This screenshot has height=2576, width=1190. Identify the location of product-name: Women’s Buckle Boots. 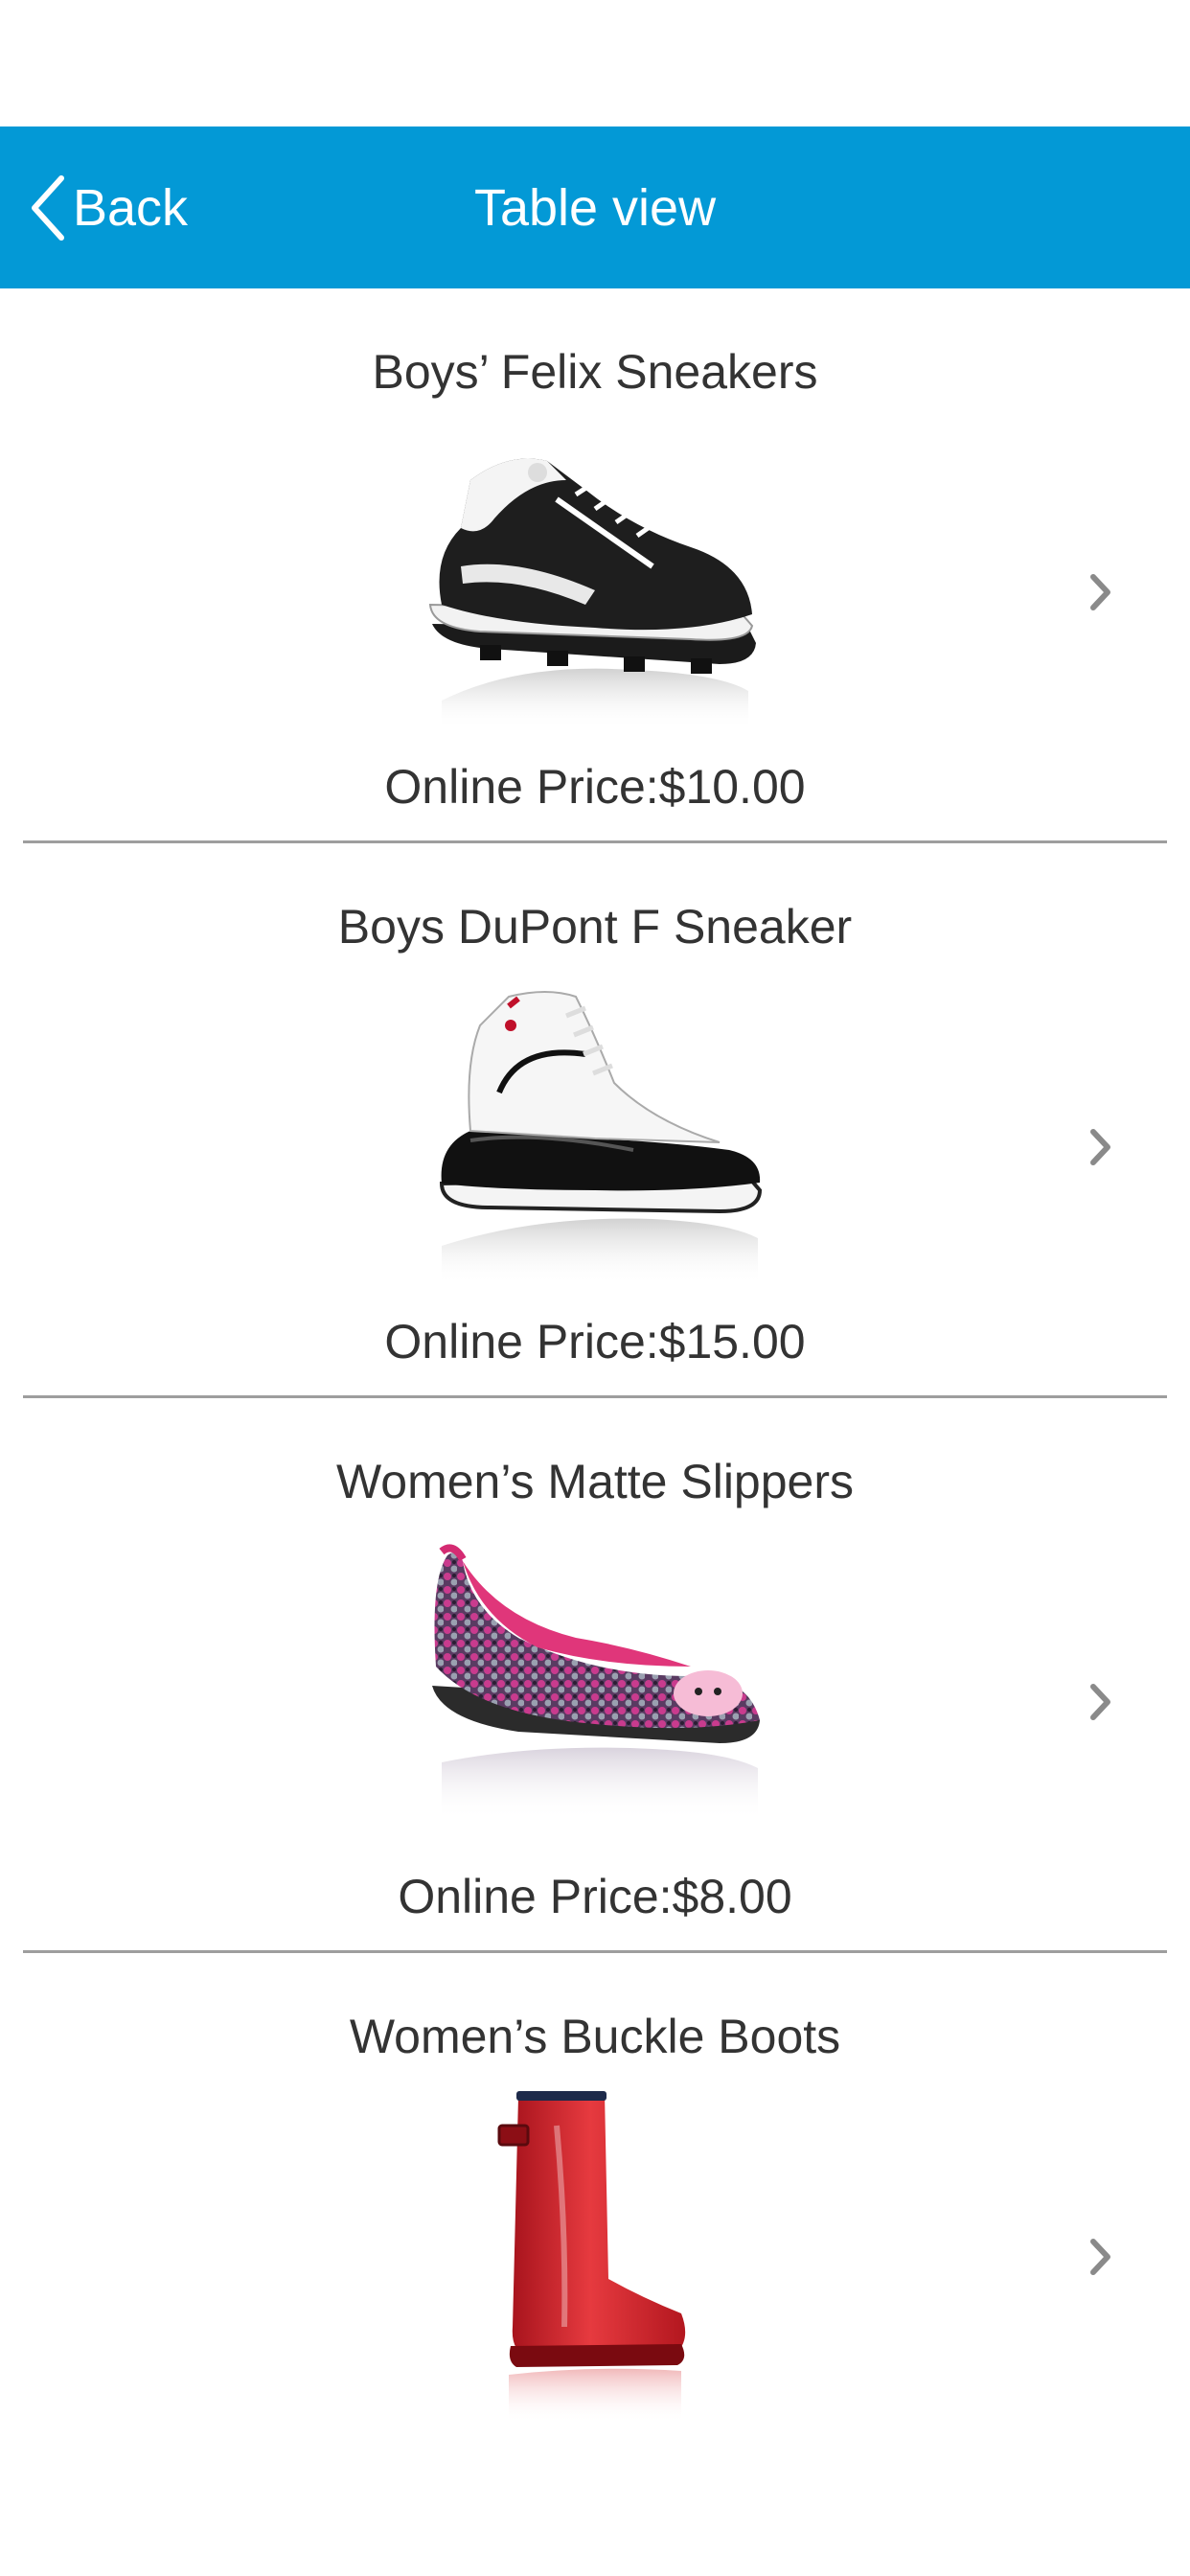
(595, 2036).